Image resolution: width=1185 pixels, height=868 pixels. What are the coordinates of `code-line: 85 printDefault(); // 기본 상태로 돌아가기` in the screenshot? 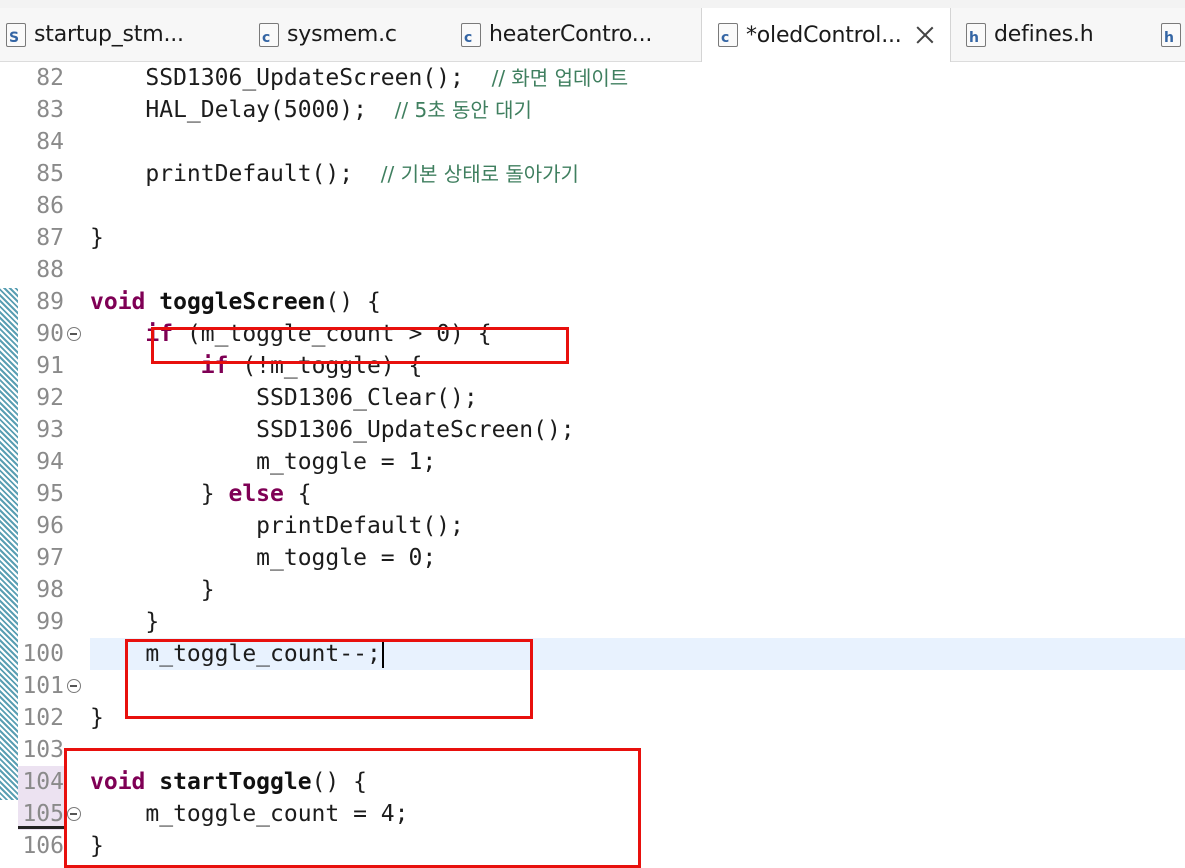 It's located at (592, 174).